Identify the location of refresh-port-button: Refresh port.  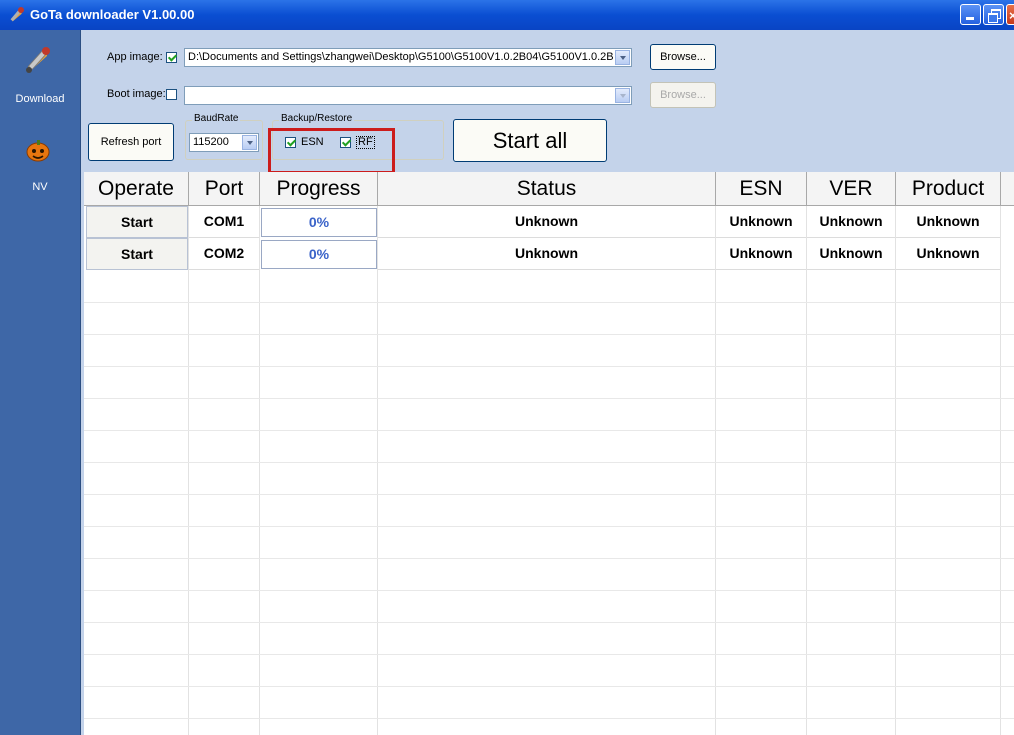
(131, 142).